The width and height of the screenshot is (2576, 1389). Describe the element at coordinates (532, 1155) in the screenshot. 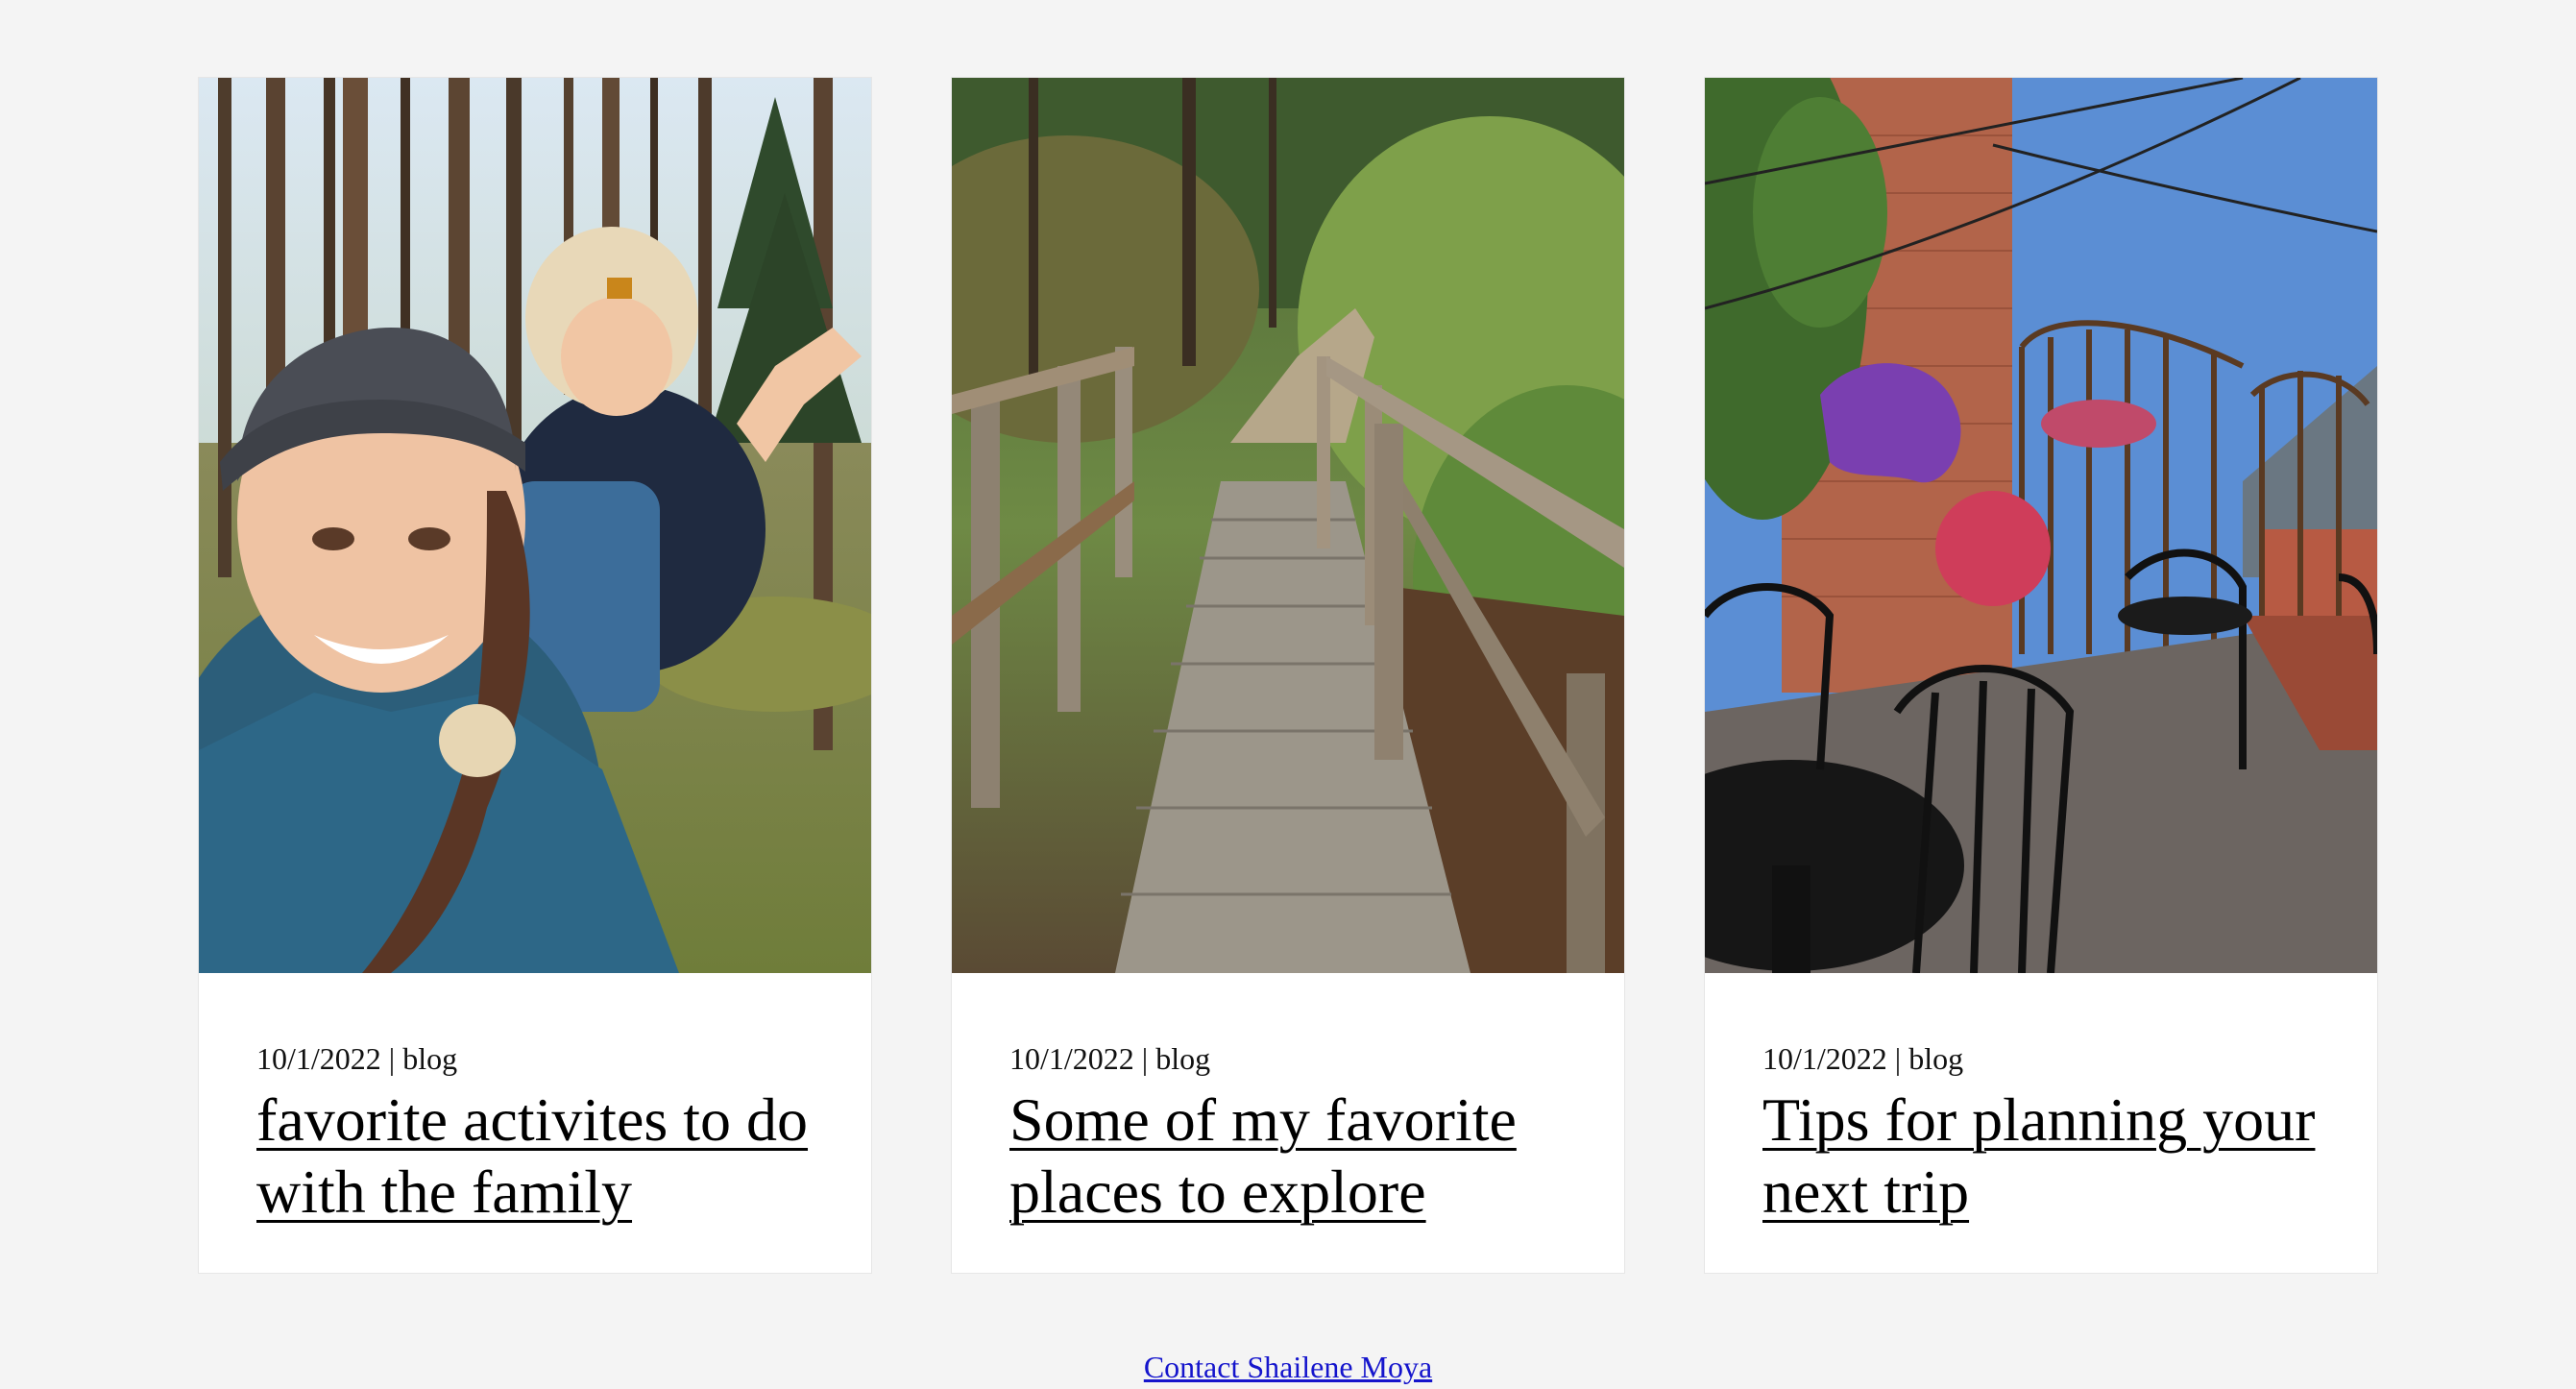

I see `post-title-link: favorite activites to do with the family` at that location.